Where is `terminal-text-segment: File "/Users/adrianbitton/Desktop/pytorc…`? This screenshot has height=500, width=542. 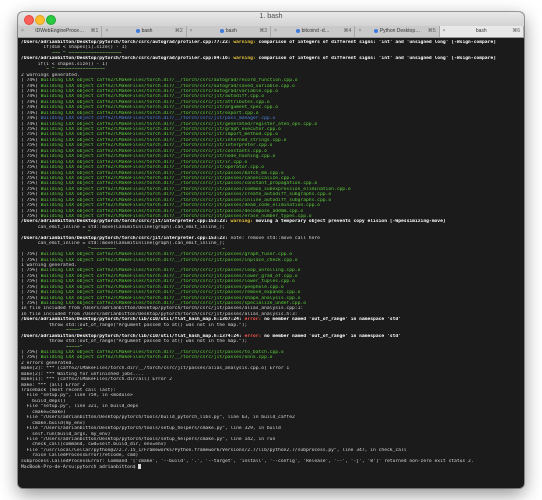
terminal-text-segment: File "/Users/adrianbitton/Desktop/pytorc… is located at coordinates (158, 418).